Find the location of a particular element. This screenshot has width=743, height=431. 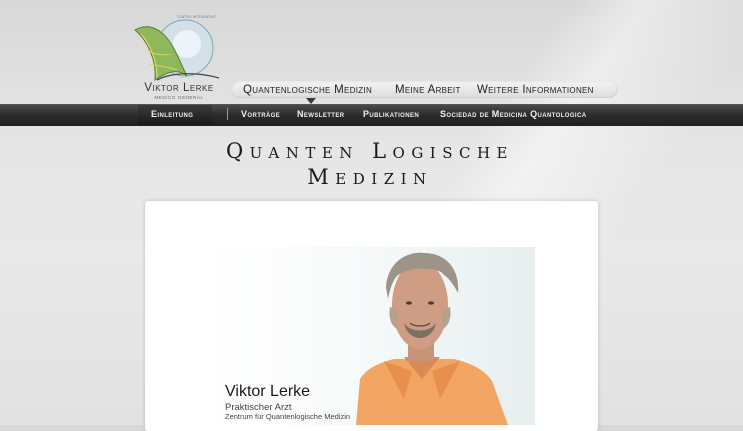

sub-nav-newsletter: Newsletter is located at coordinates (321, 114).